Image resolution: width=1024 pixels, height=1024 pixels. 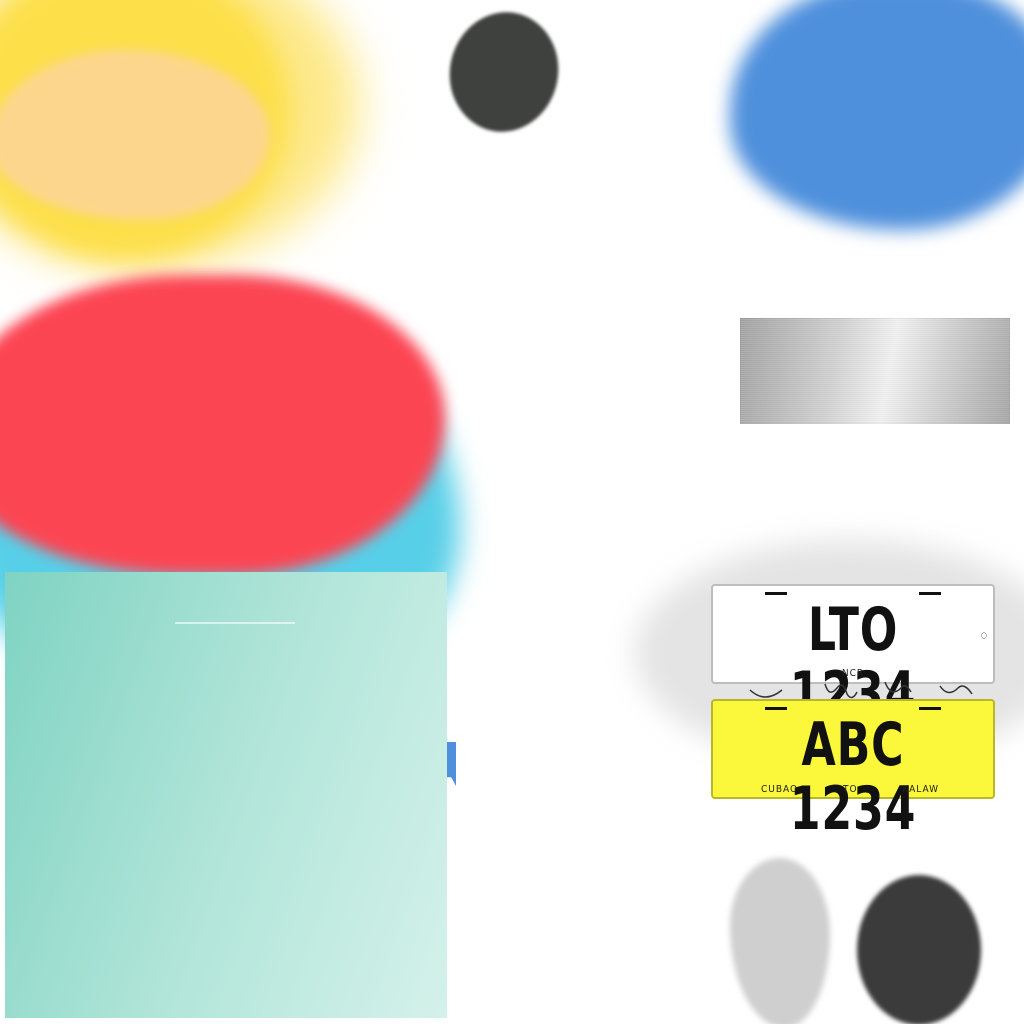 I want to click on plate-route-to: KALAW, so click(x=920, y=789).